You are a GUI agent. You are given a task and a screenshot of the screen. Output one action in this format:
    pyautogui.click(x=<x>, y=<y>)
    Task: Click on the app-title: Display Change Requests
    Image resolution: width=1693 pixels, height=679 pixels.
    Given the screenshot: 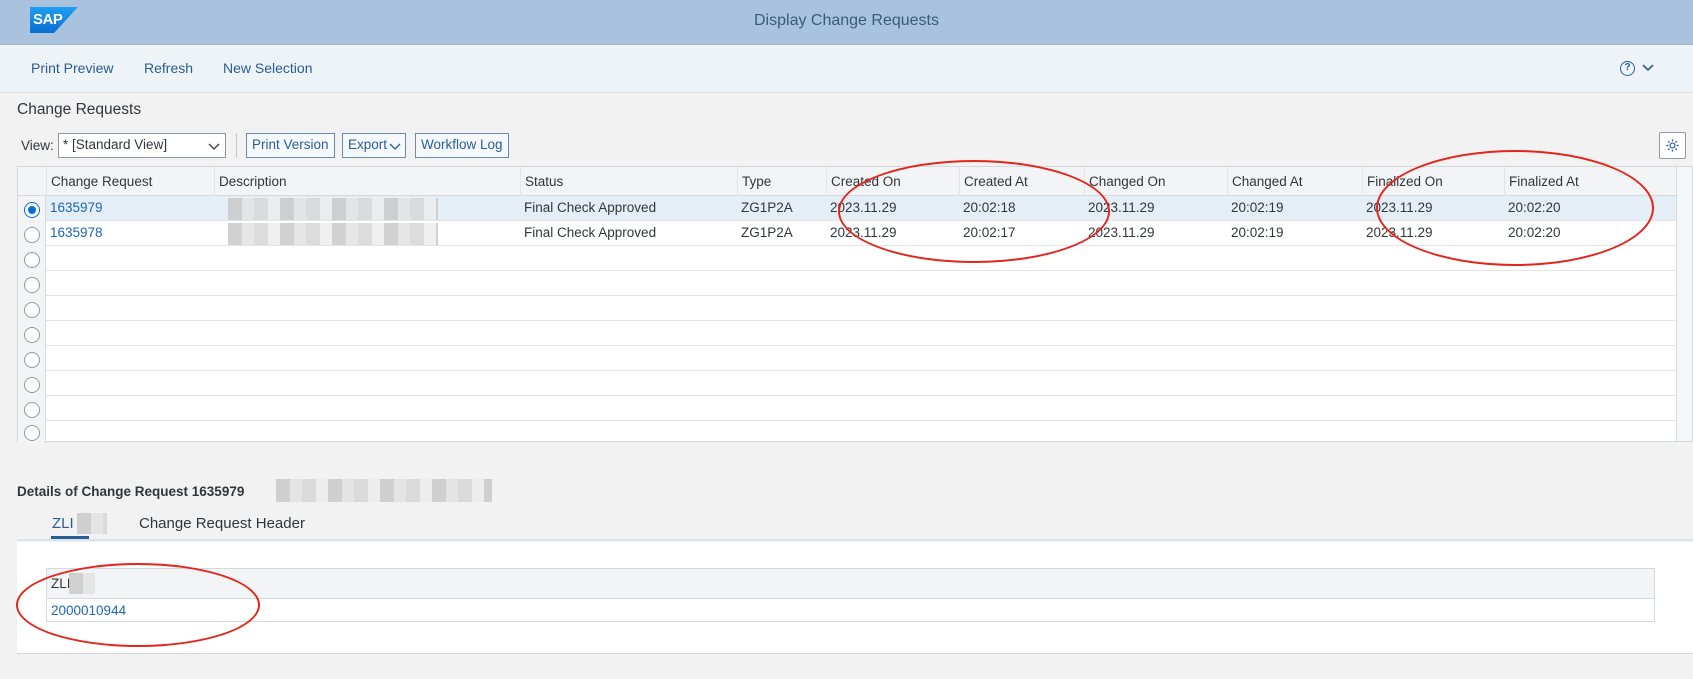 What is the action you would take?
    pyautogui.click(x=846, y=20)
    